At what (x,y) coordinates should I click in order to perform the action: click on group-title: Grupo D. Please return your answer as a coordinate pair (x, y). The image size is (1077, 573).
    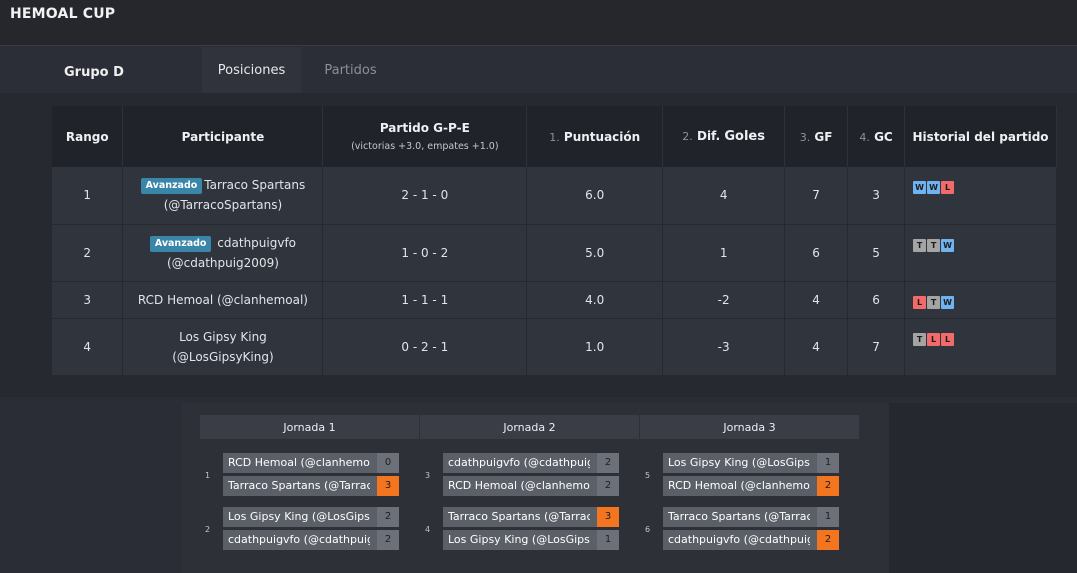
    Looking at the image, I should click on (94, 72).